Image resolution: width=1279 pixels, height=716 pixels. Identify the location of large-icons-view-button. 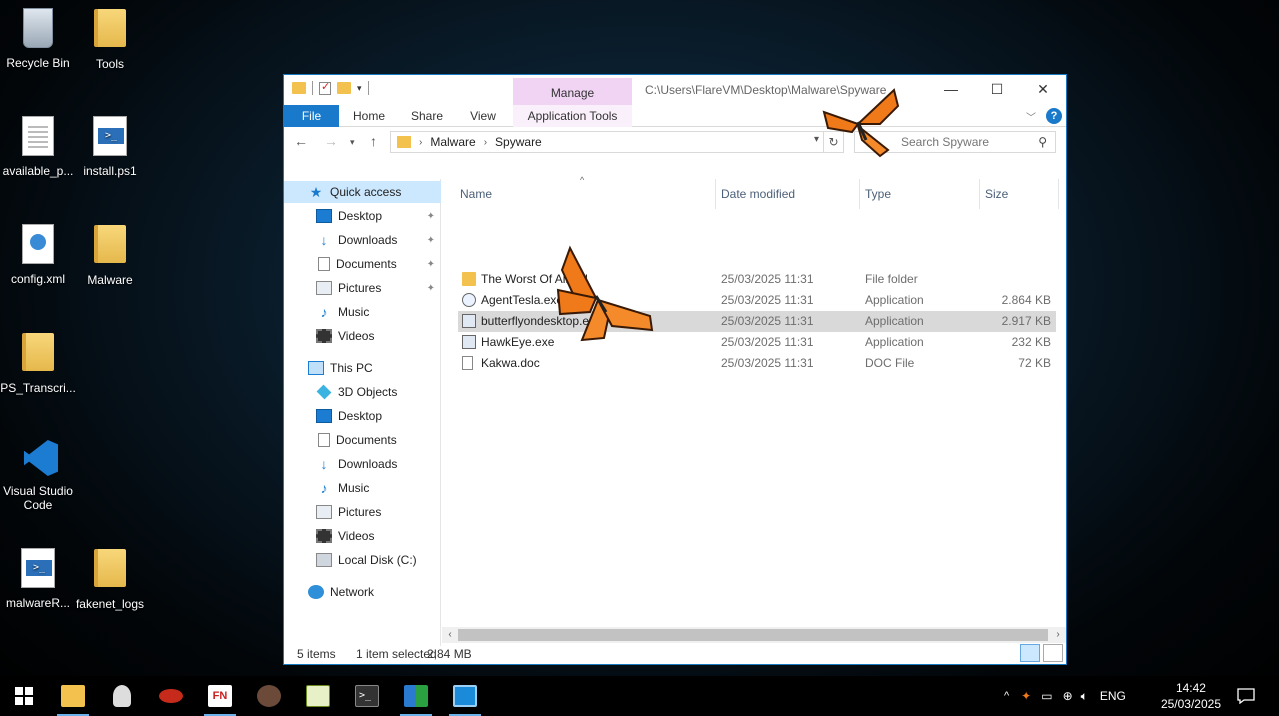
(1053, 653).